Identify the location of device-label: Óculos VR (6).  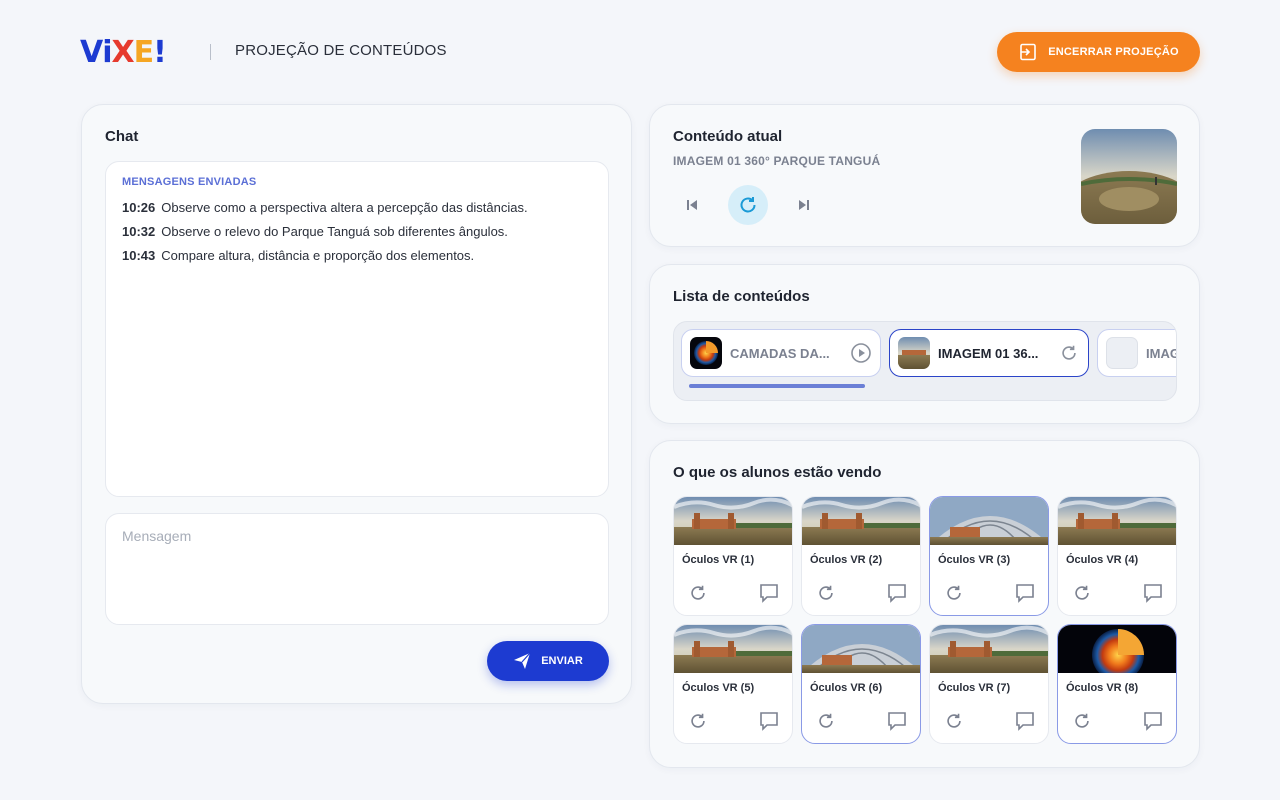
(846, 688).